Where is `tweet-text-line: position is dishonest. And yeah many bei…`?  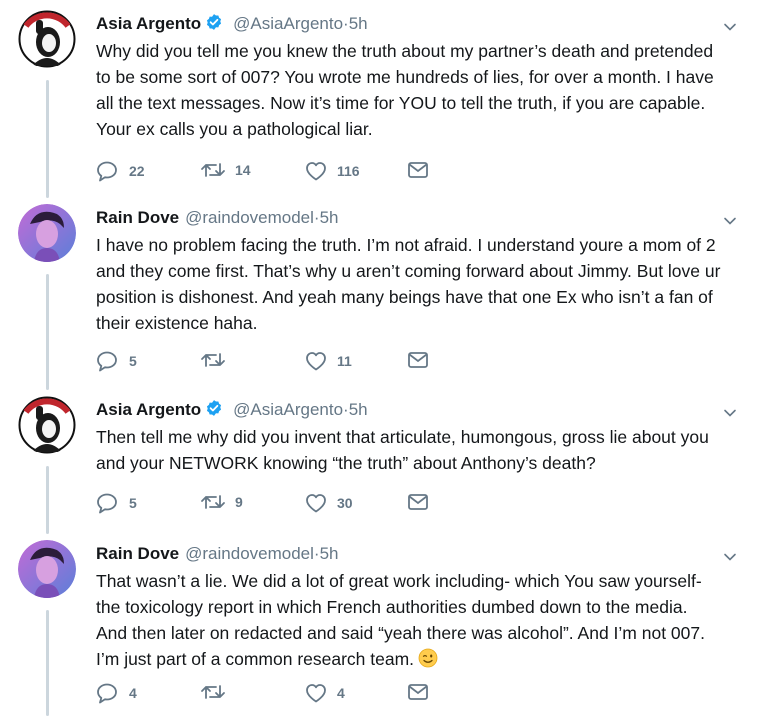 tweet-text-line: position is dishonest. And yeah many bei… is located at coordinates (404, 297).